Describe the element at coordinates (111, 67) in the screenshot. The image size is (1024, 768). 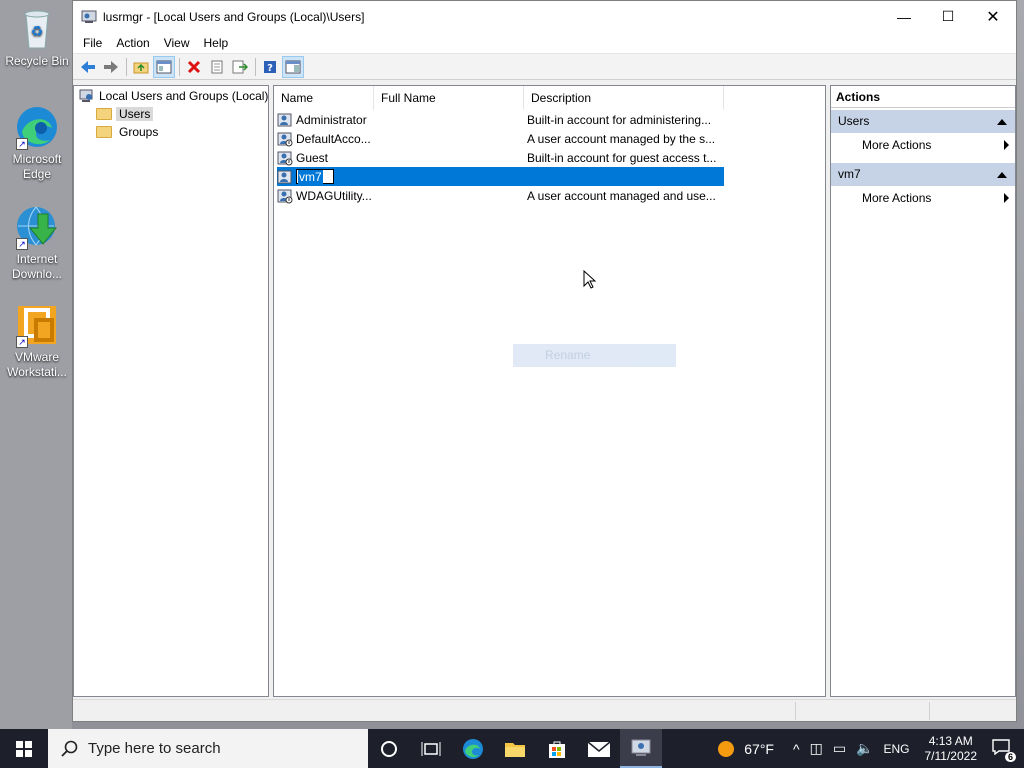
I see `forward-icon` at that location.